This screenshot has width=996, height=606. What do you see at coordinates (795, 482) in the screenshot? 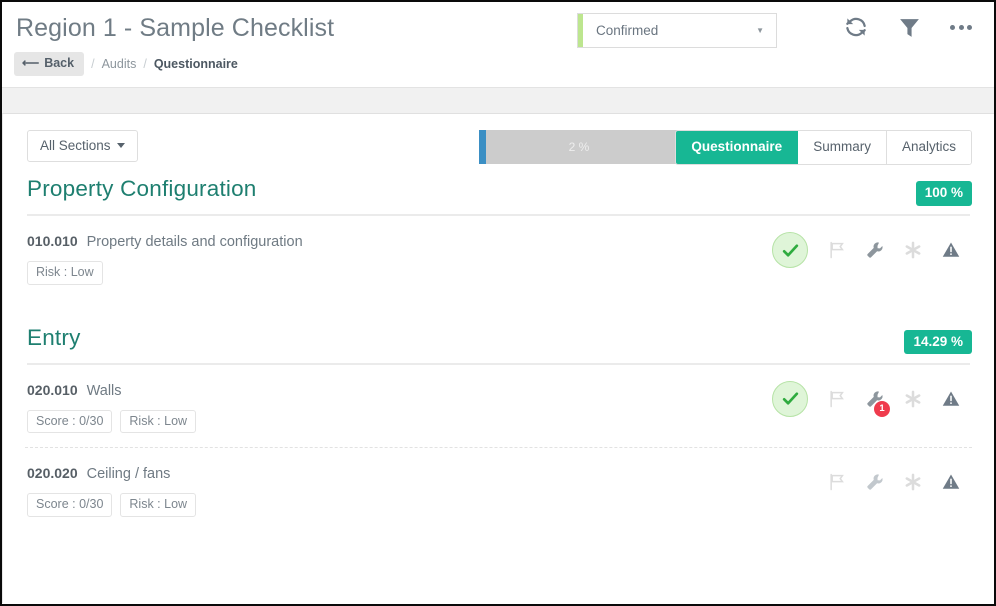
I see `answered-check-placeholder` at bounding box center [795, 482].